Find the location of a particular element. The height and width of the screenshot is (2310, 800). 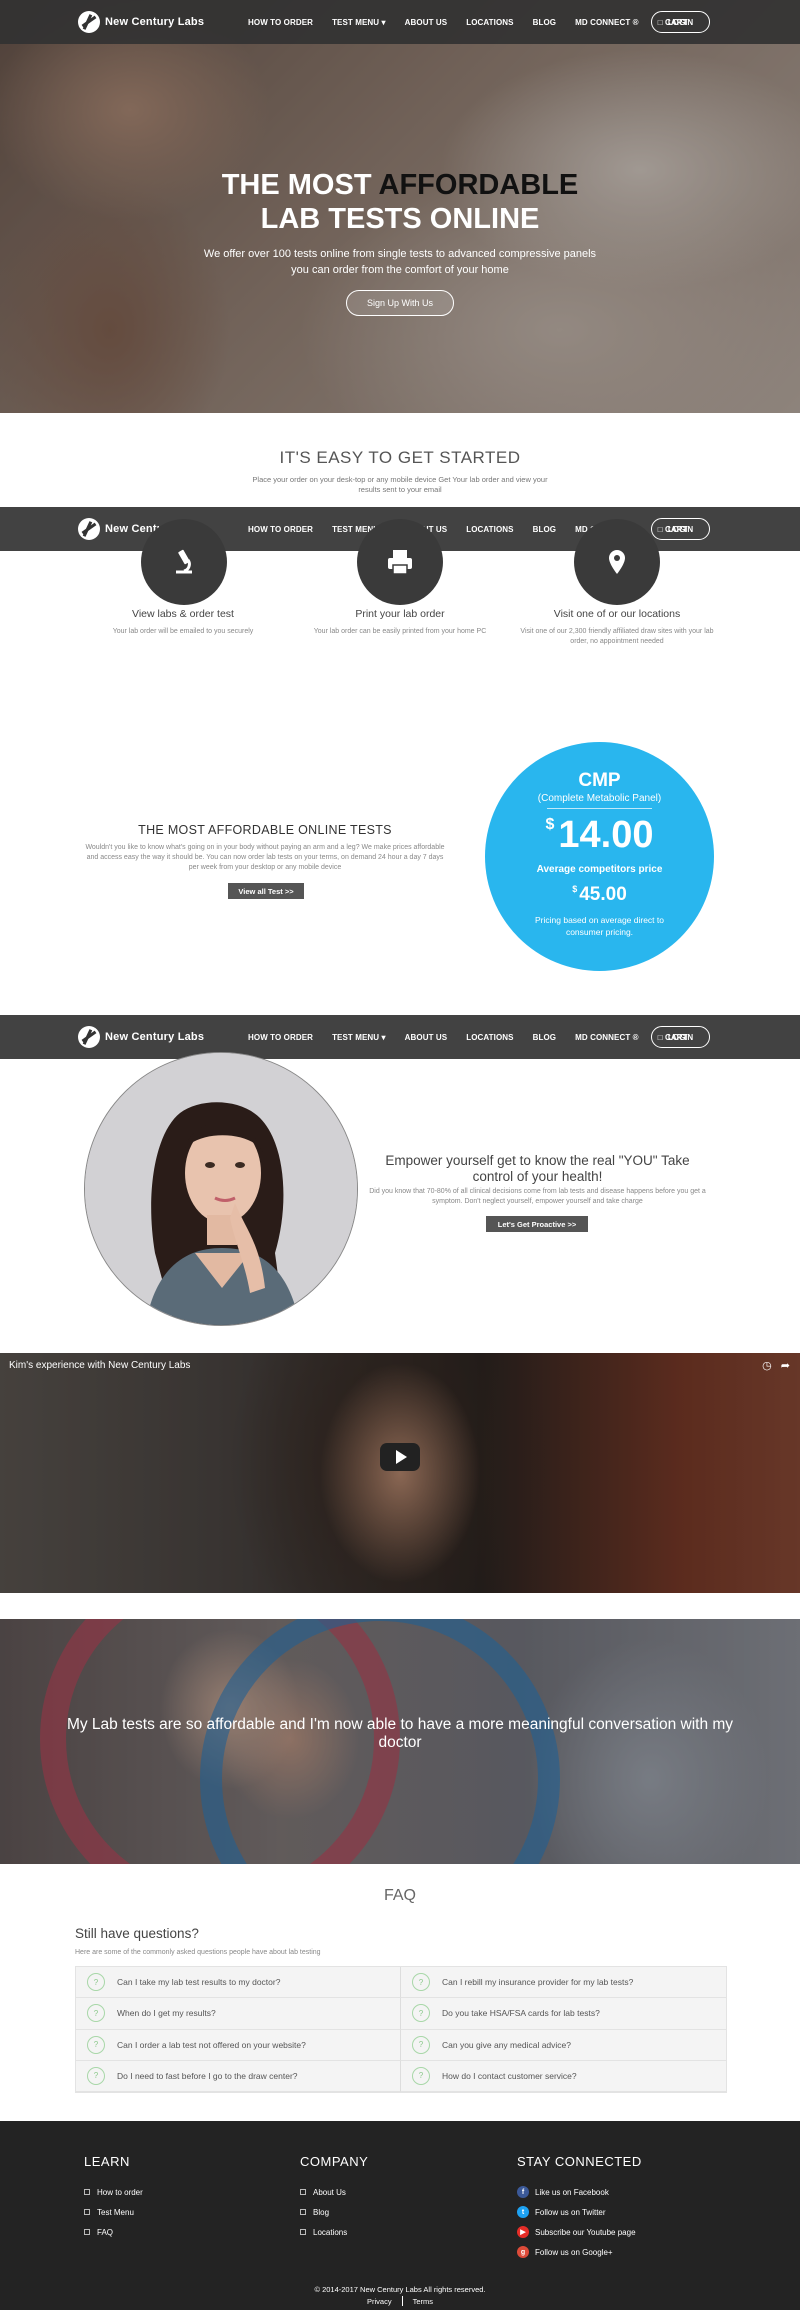

play-button is located at coordinates (400, 1457).